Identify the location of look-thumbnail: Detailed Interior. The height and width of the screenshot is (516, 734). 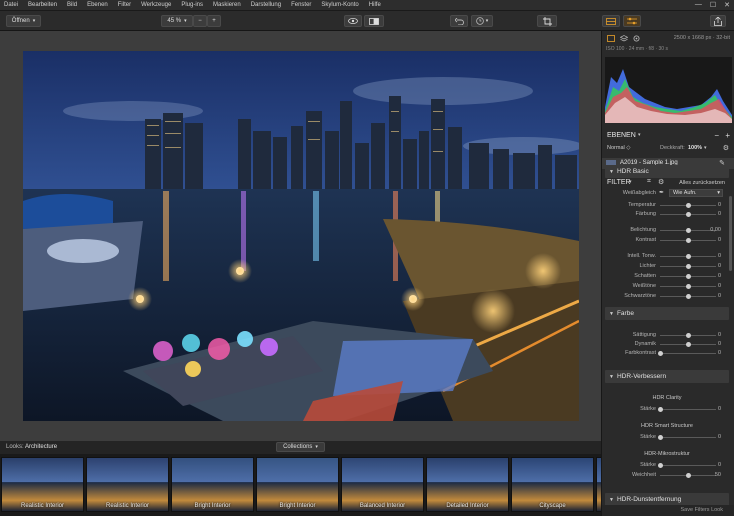
(467, 484).